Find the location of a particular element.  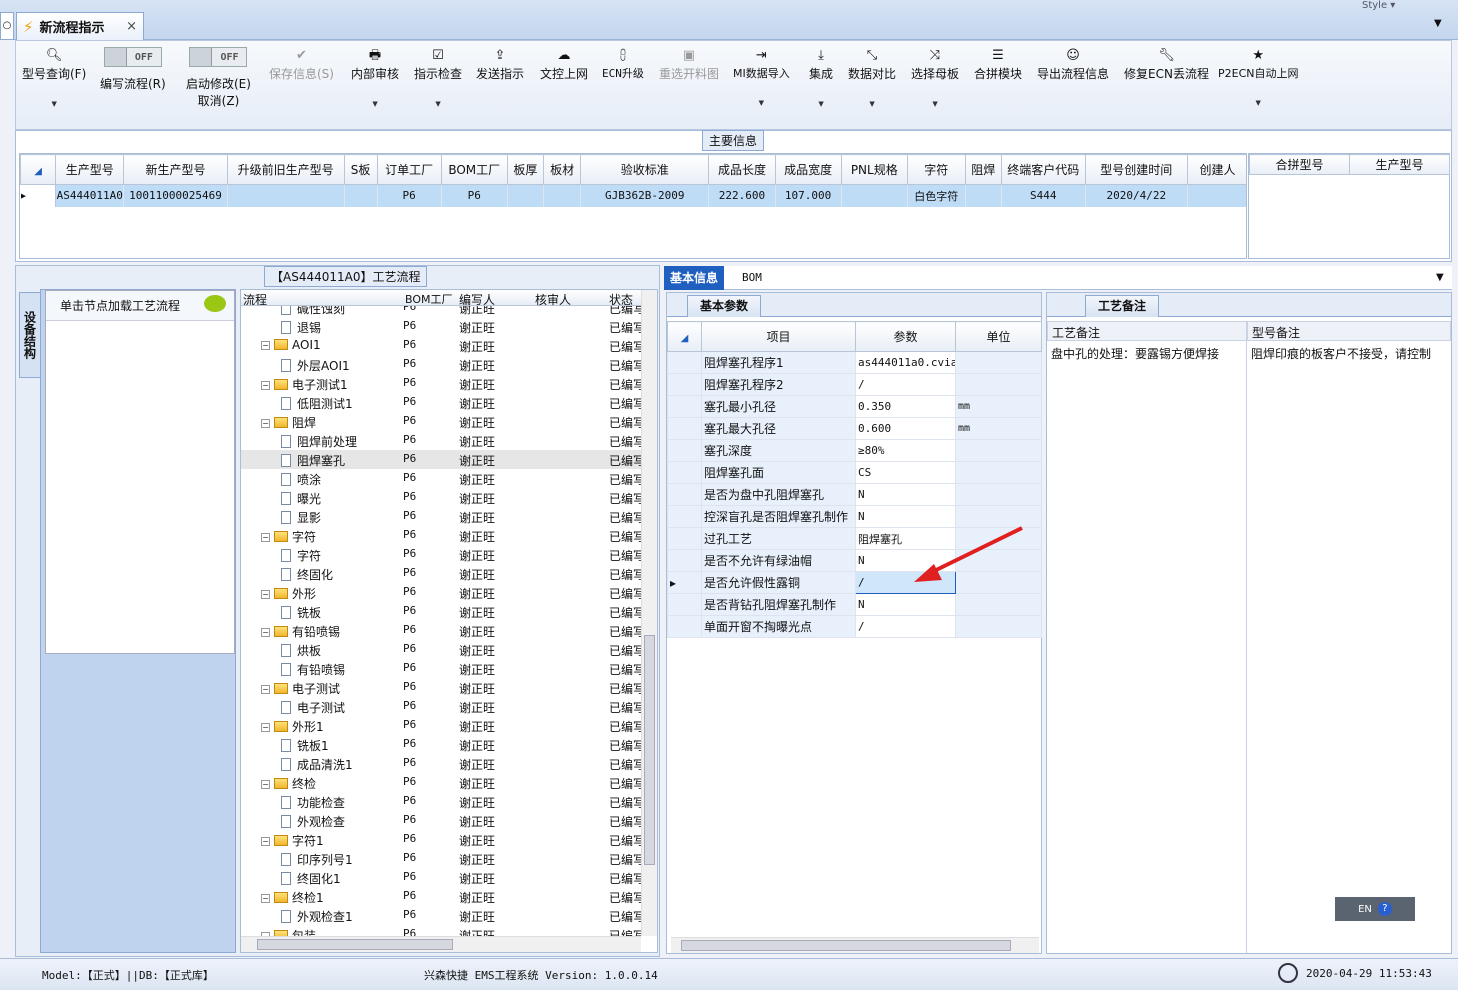

select-master-button: ⤨ 选择母板 ▼ is located at coordinates (935, 77).